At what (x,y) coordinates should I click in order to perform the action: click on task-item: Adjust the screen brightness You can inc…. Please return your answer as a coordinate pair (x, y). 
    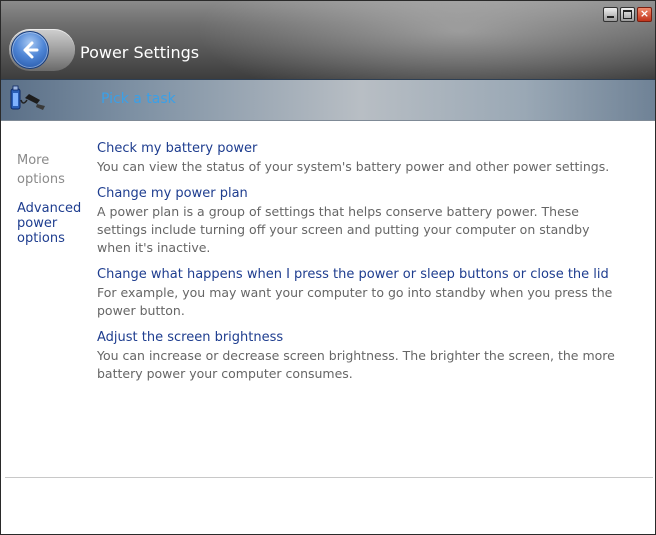
    Looking at the image, I should click on (357, 356).